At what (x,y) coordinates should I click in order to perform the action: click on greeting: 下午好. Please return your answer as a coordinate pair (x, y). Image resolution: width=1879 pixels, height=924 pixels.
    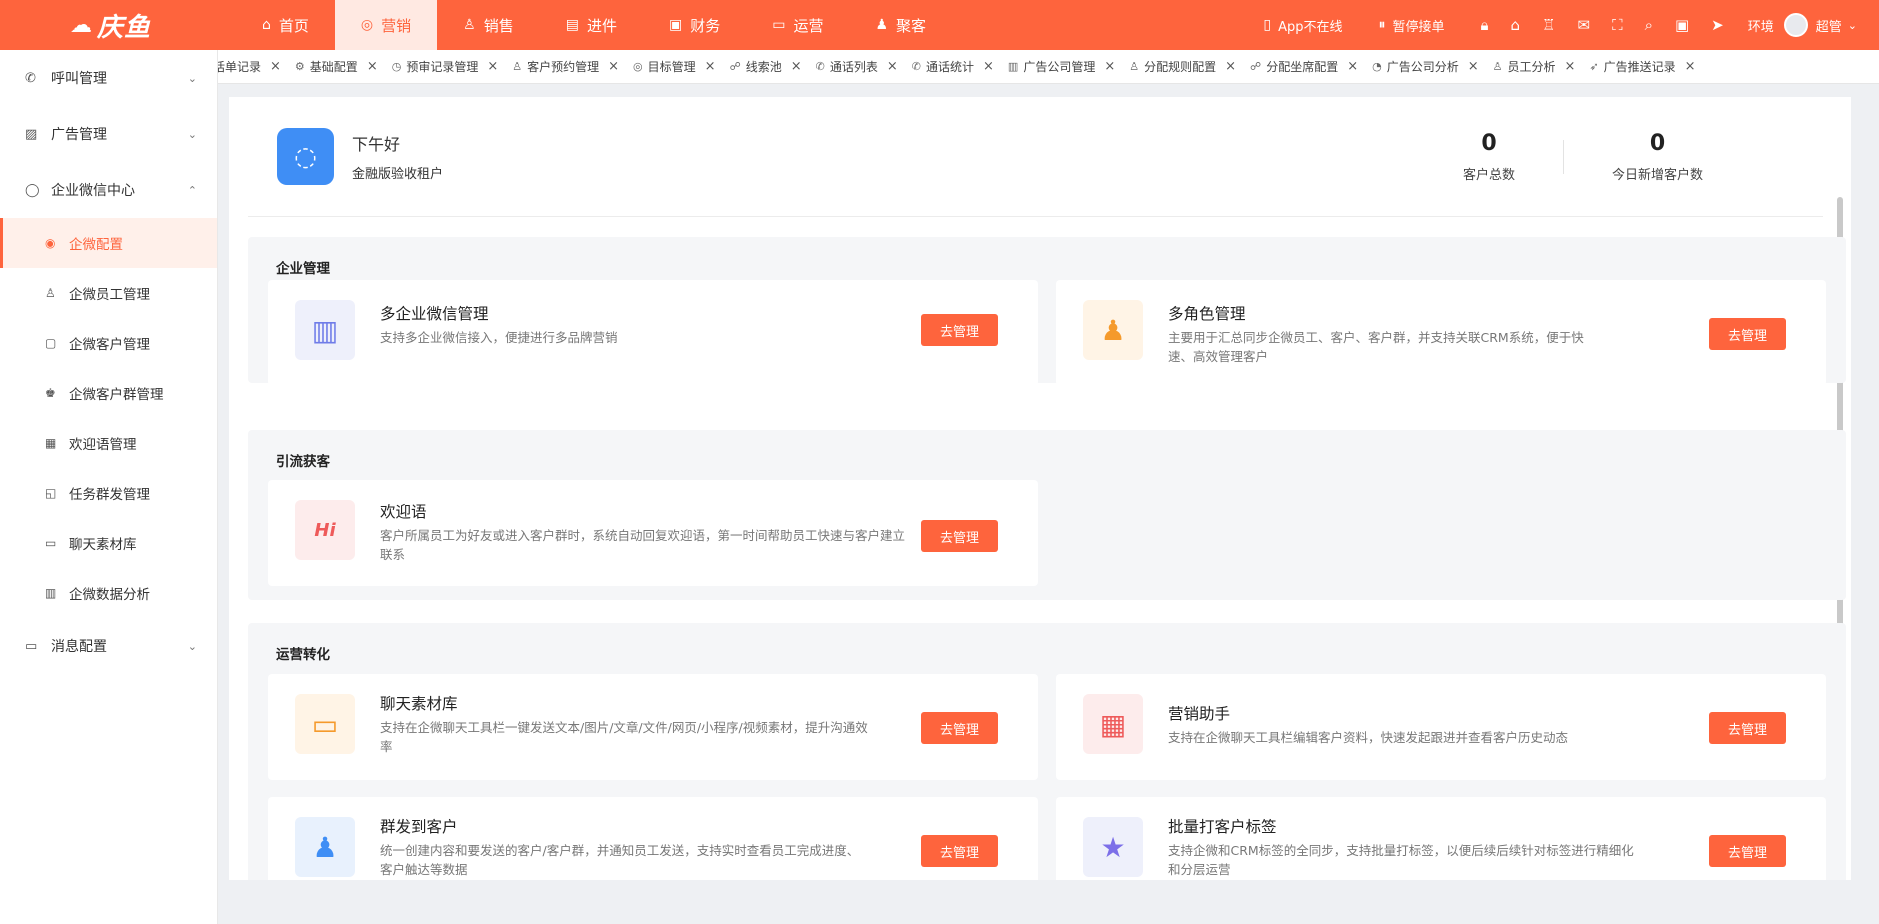
    Looking at the image, I should click on (376, 144).